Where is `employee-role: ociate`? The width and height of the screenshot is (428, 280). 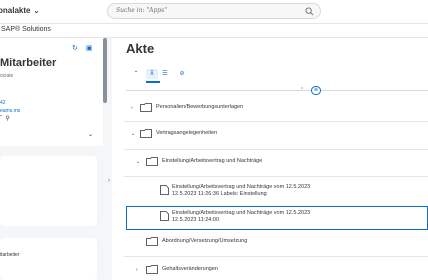
employee-role: ociate is located at coordinates (7, 76).